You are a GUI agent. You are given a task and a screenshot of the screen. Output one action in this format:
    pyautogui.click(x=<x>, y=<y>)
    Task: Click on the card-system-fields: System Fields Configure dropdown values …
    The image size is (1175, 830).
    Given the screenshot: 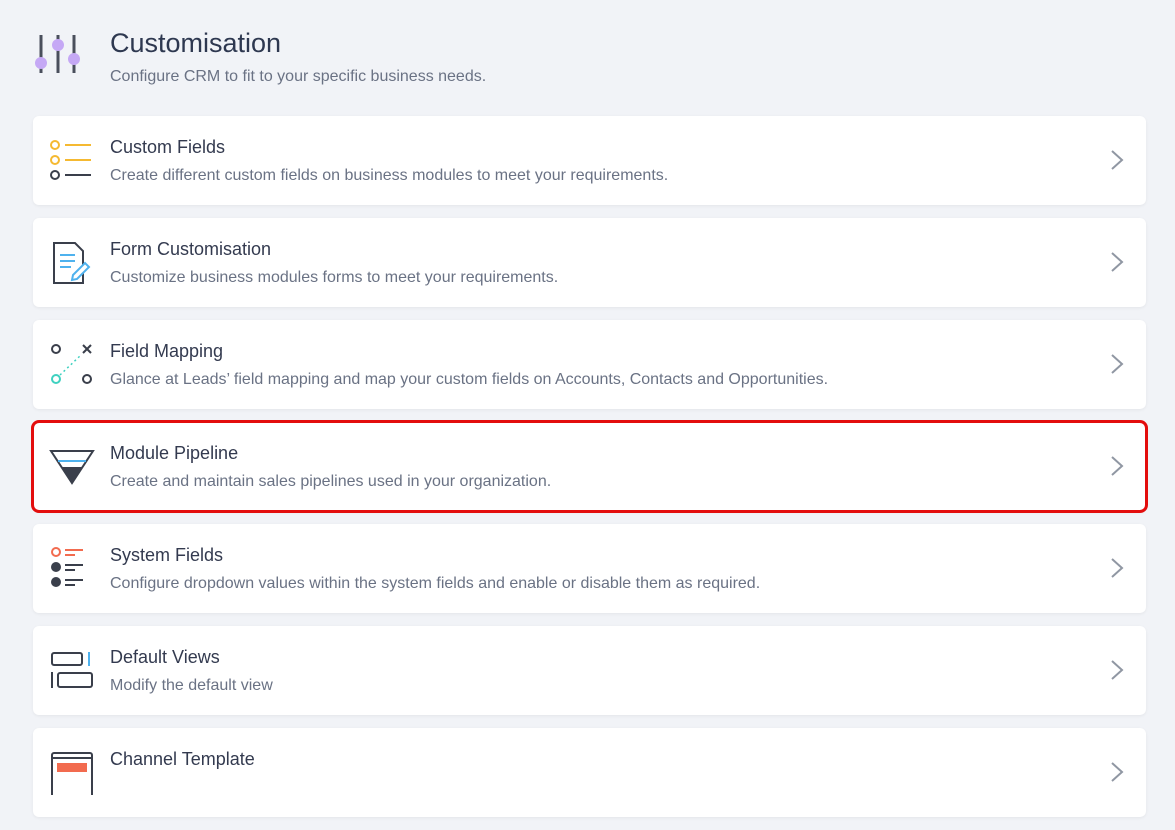 What is the action you would take?
    pyautogui.click(x=589, y=568)
    